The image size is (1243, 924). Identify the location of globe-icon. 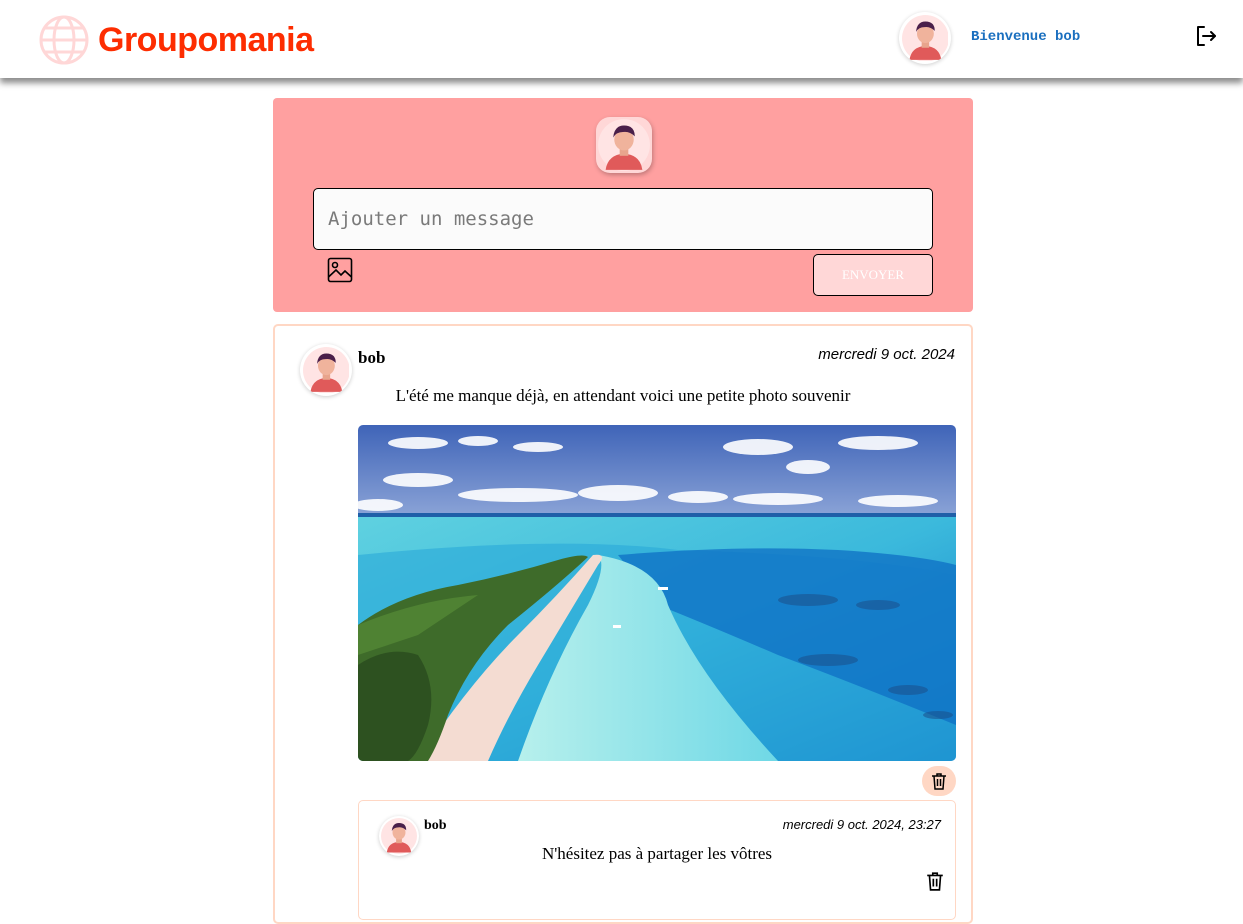
(64, 40).